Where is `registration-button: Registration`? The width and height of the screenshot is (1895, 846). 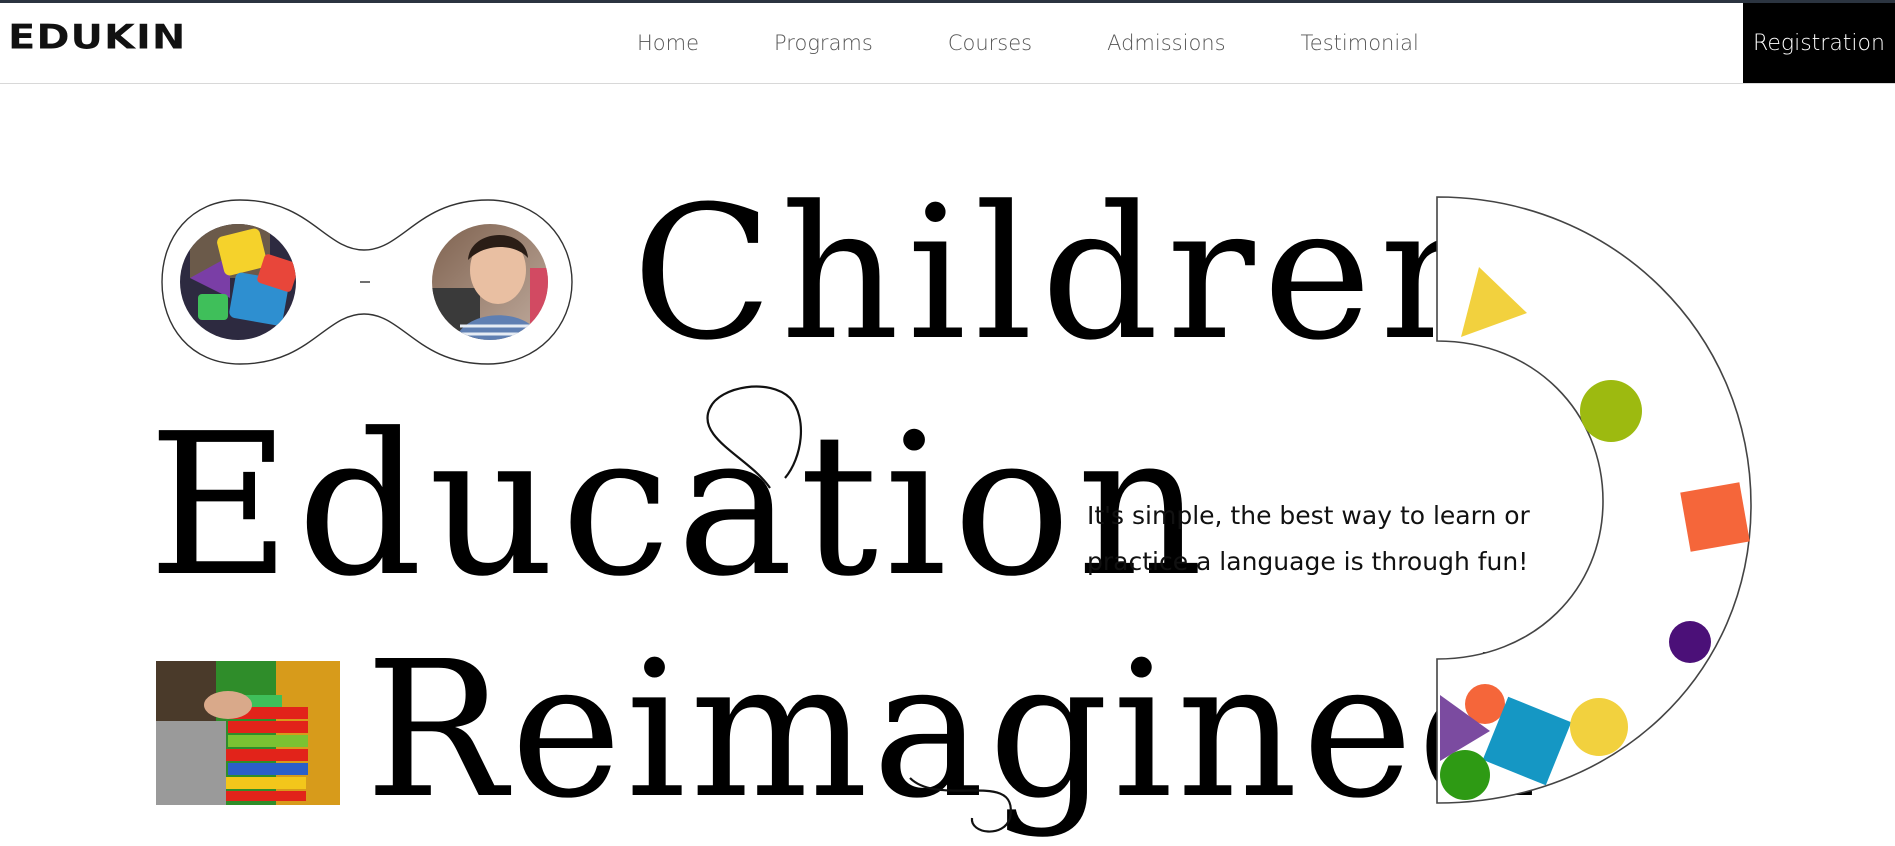
registration-button: Registration is located at coordinates (1819, 43).